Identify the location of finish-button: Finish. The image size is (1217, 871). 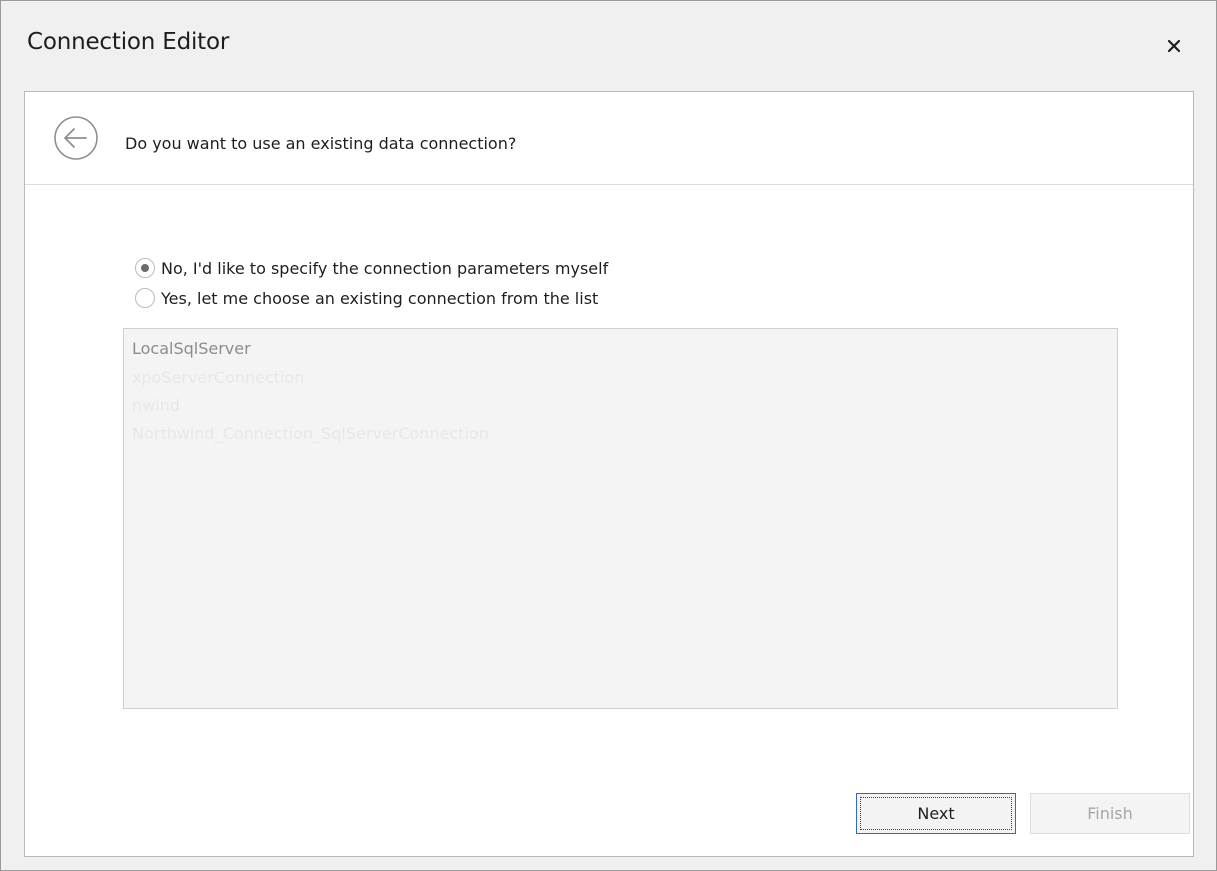
(1110, 813).